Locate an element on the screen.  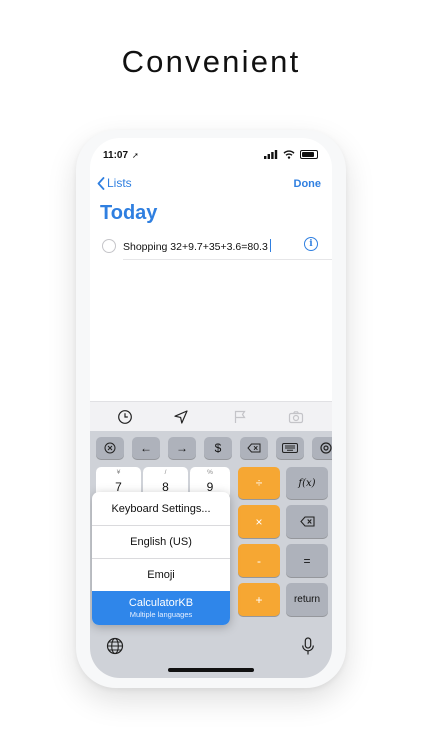
subtract-label: - is located at coordinates (259, 560).